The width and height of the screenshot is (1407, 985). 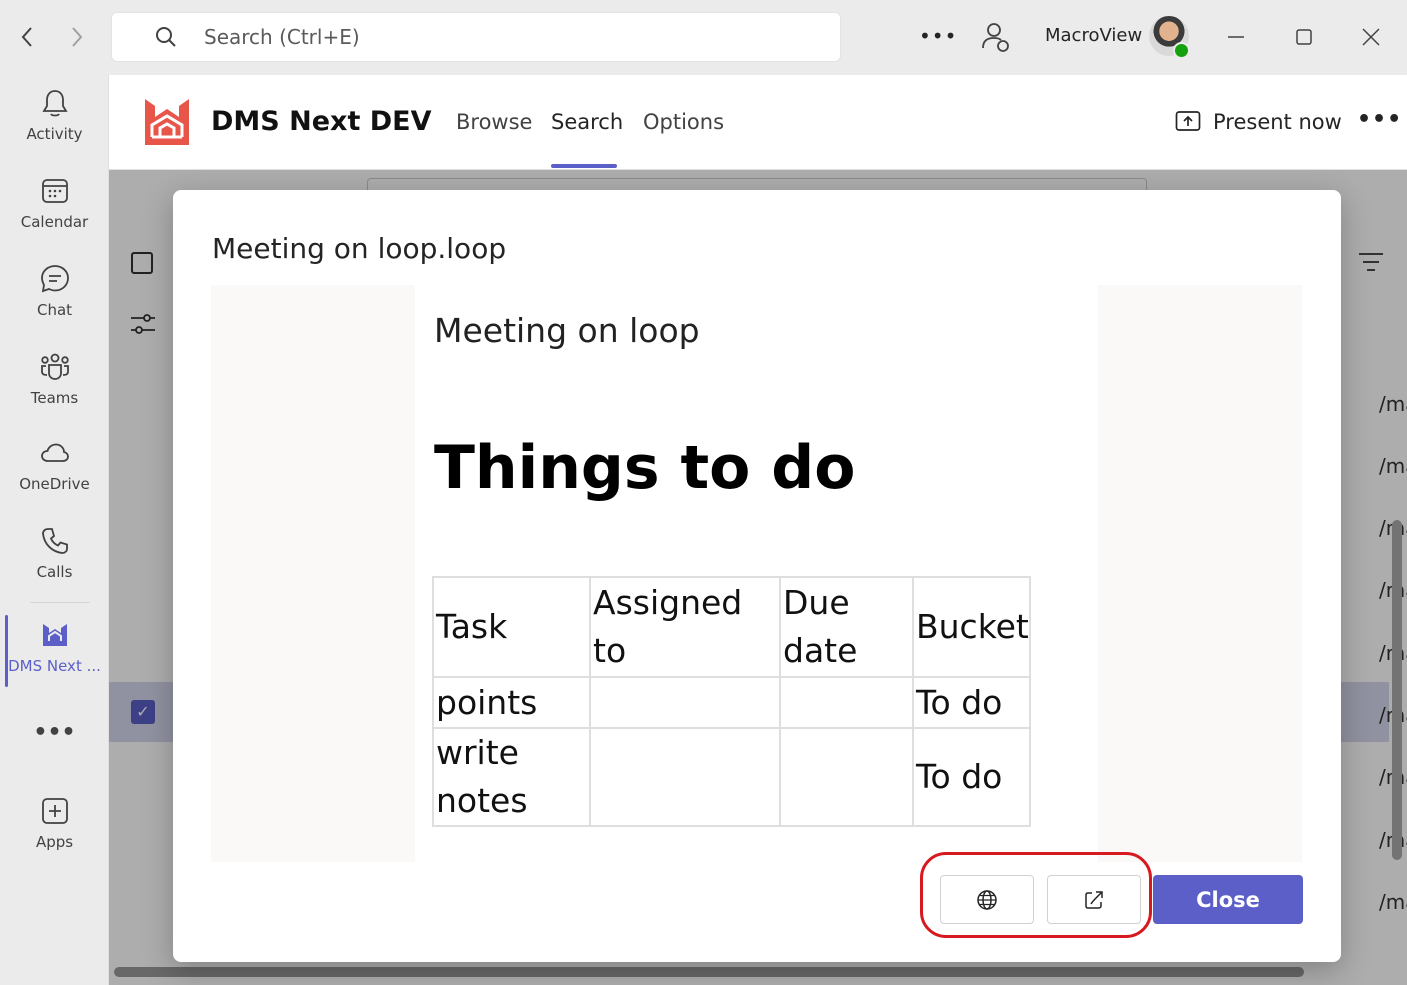 I want to click on dms-logo-icon, so click(x=54, y=635).